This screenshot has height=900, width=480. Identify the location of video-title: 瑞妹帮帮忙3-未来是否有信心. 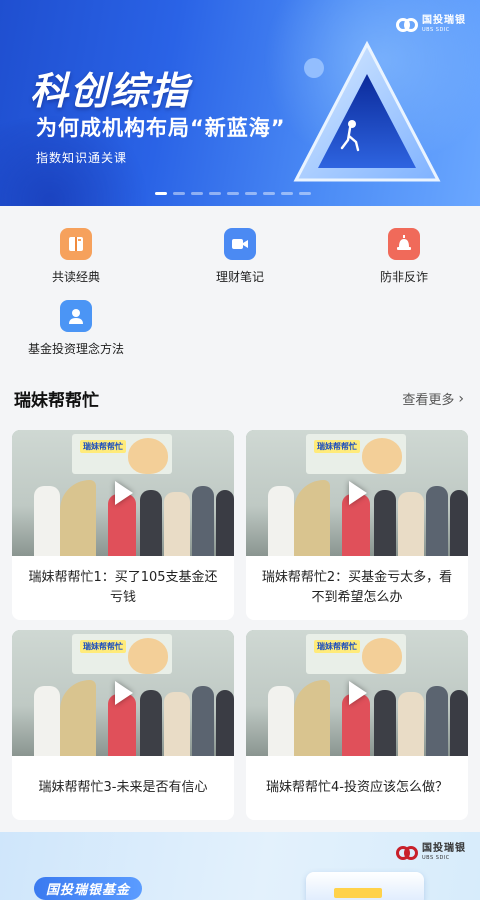
(123, 787).